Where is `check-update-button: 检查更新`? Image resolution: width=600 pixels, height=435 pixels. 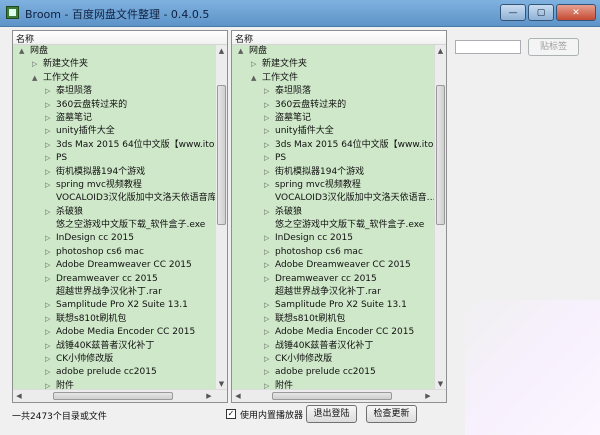
check-update-button: 检查更新 is located at coordinates (391, 414).